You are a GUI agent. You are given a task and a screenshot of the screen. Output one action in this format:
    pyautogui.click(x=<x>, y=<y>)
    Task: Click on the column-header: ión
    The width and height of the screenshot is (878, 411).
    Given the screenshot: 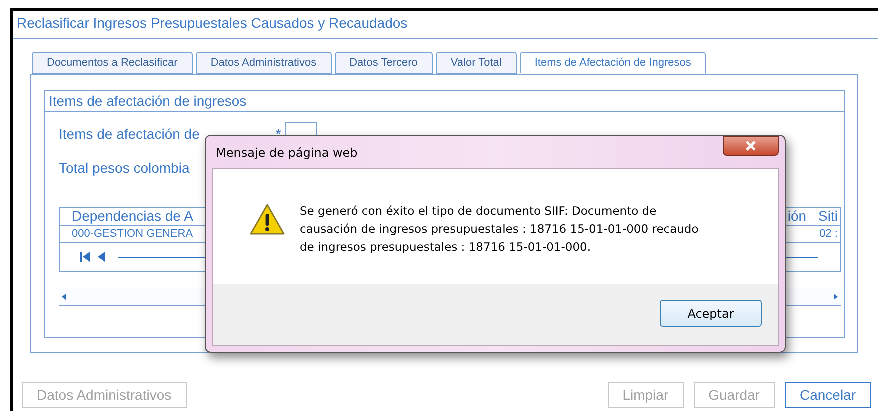 What is the action you would take?
    pyautogui.click(x=797, y=216)
    